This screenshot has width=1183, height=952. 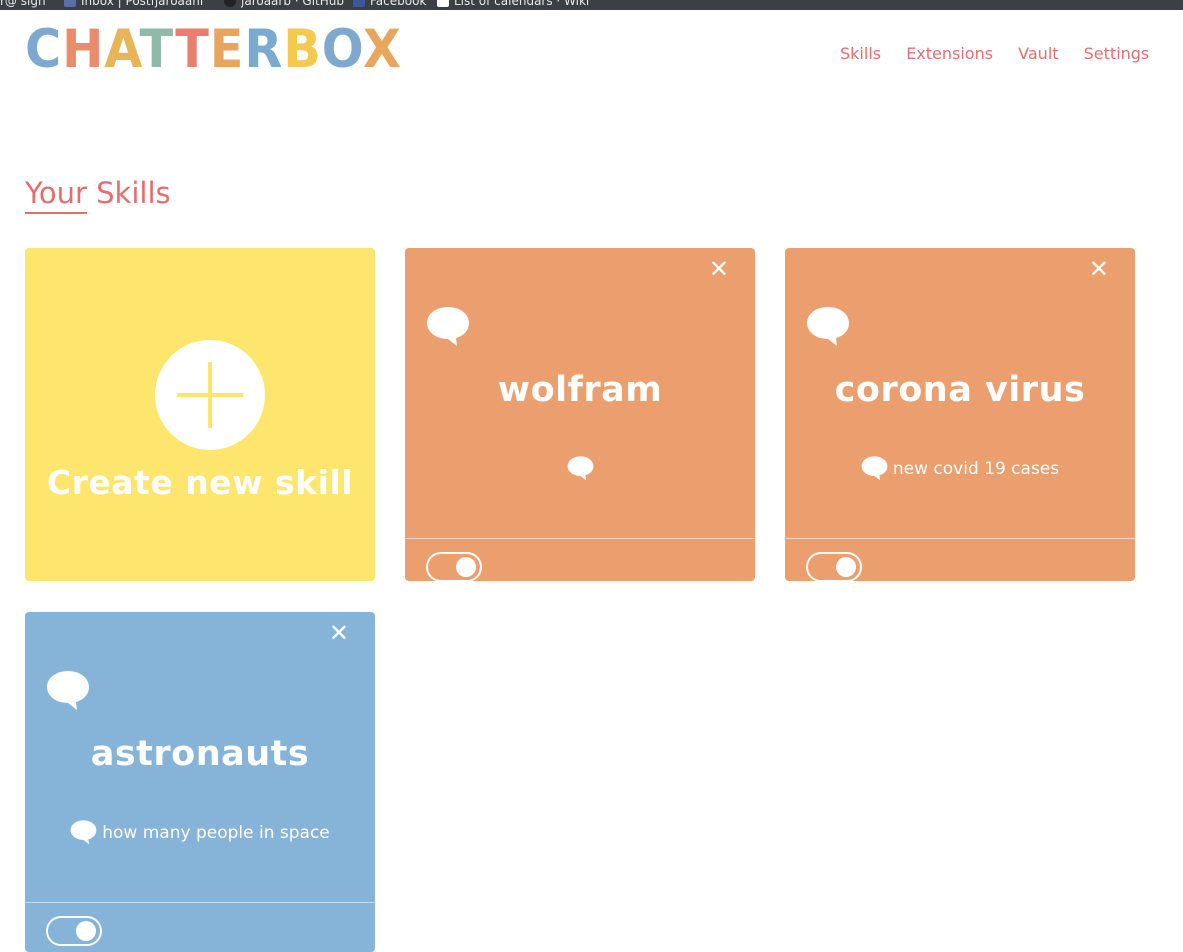 What do you see at coordinates (976, 469) in the screenshot?
I see `skill-phrase-text: new covid 19 cases` at bounding box center [976, 469].